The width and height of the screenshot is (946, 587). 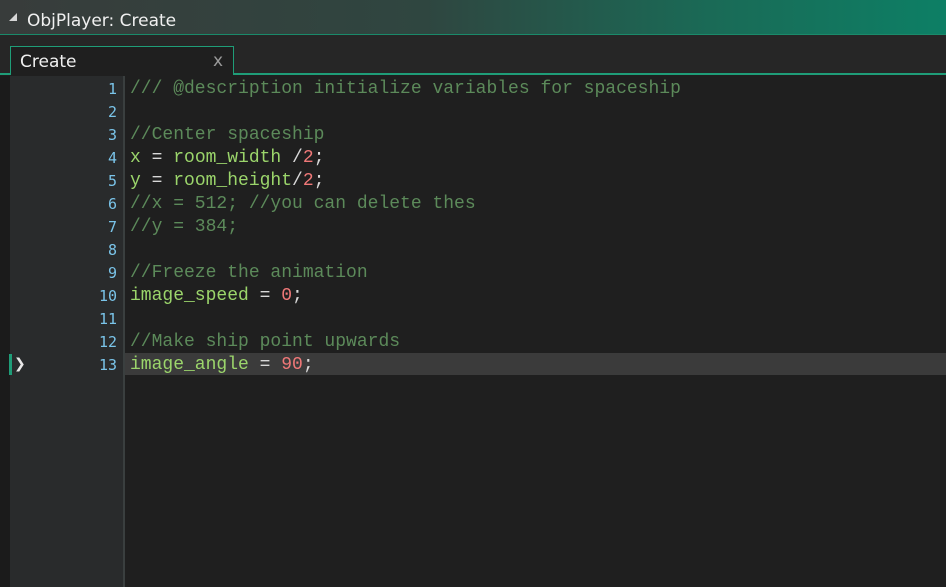 I want to click on code-token-comment: //y = 384;, so click(x=184, y=227).